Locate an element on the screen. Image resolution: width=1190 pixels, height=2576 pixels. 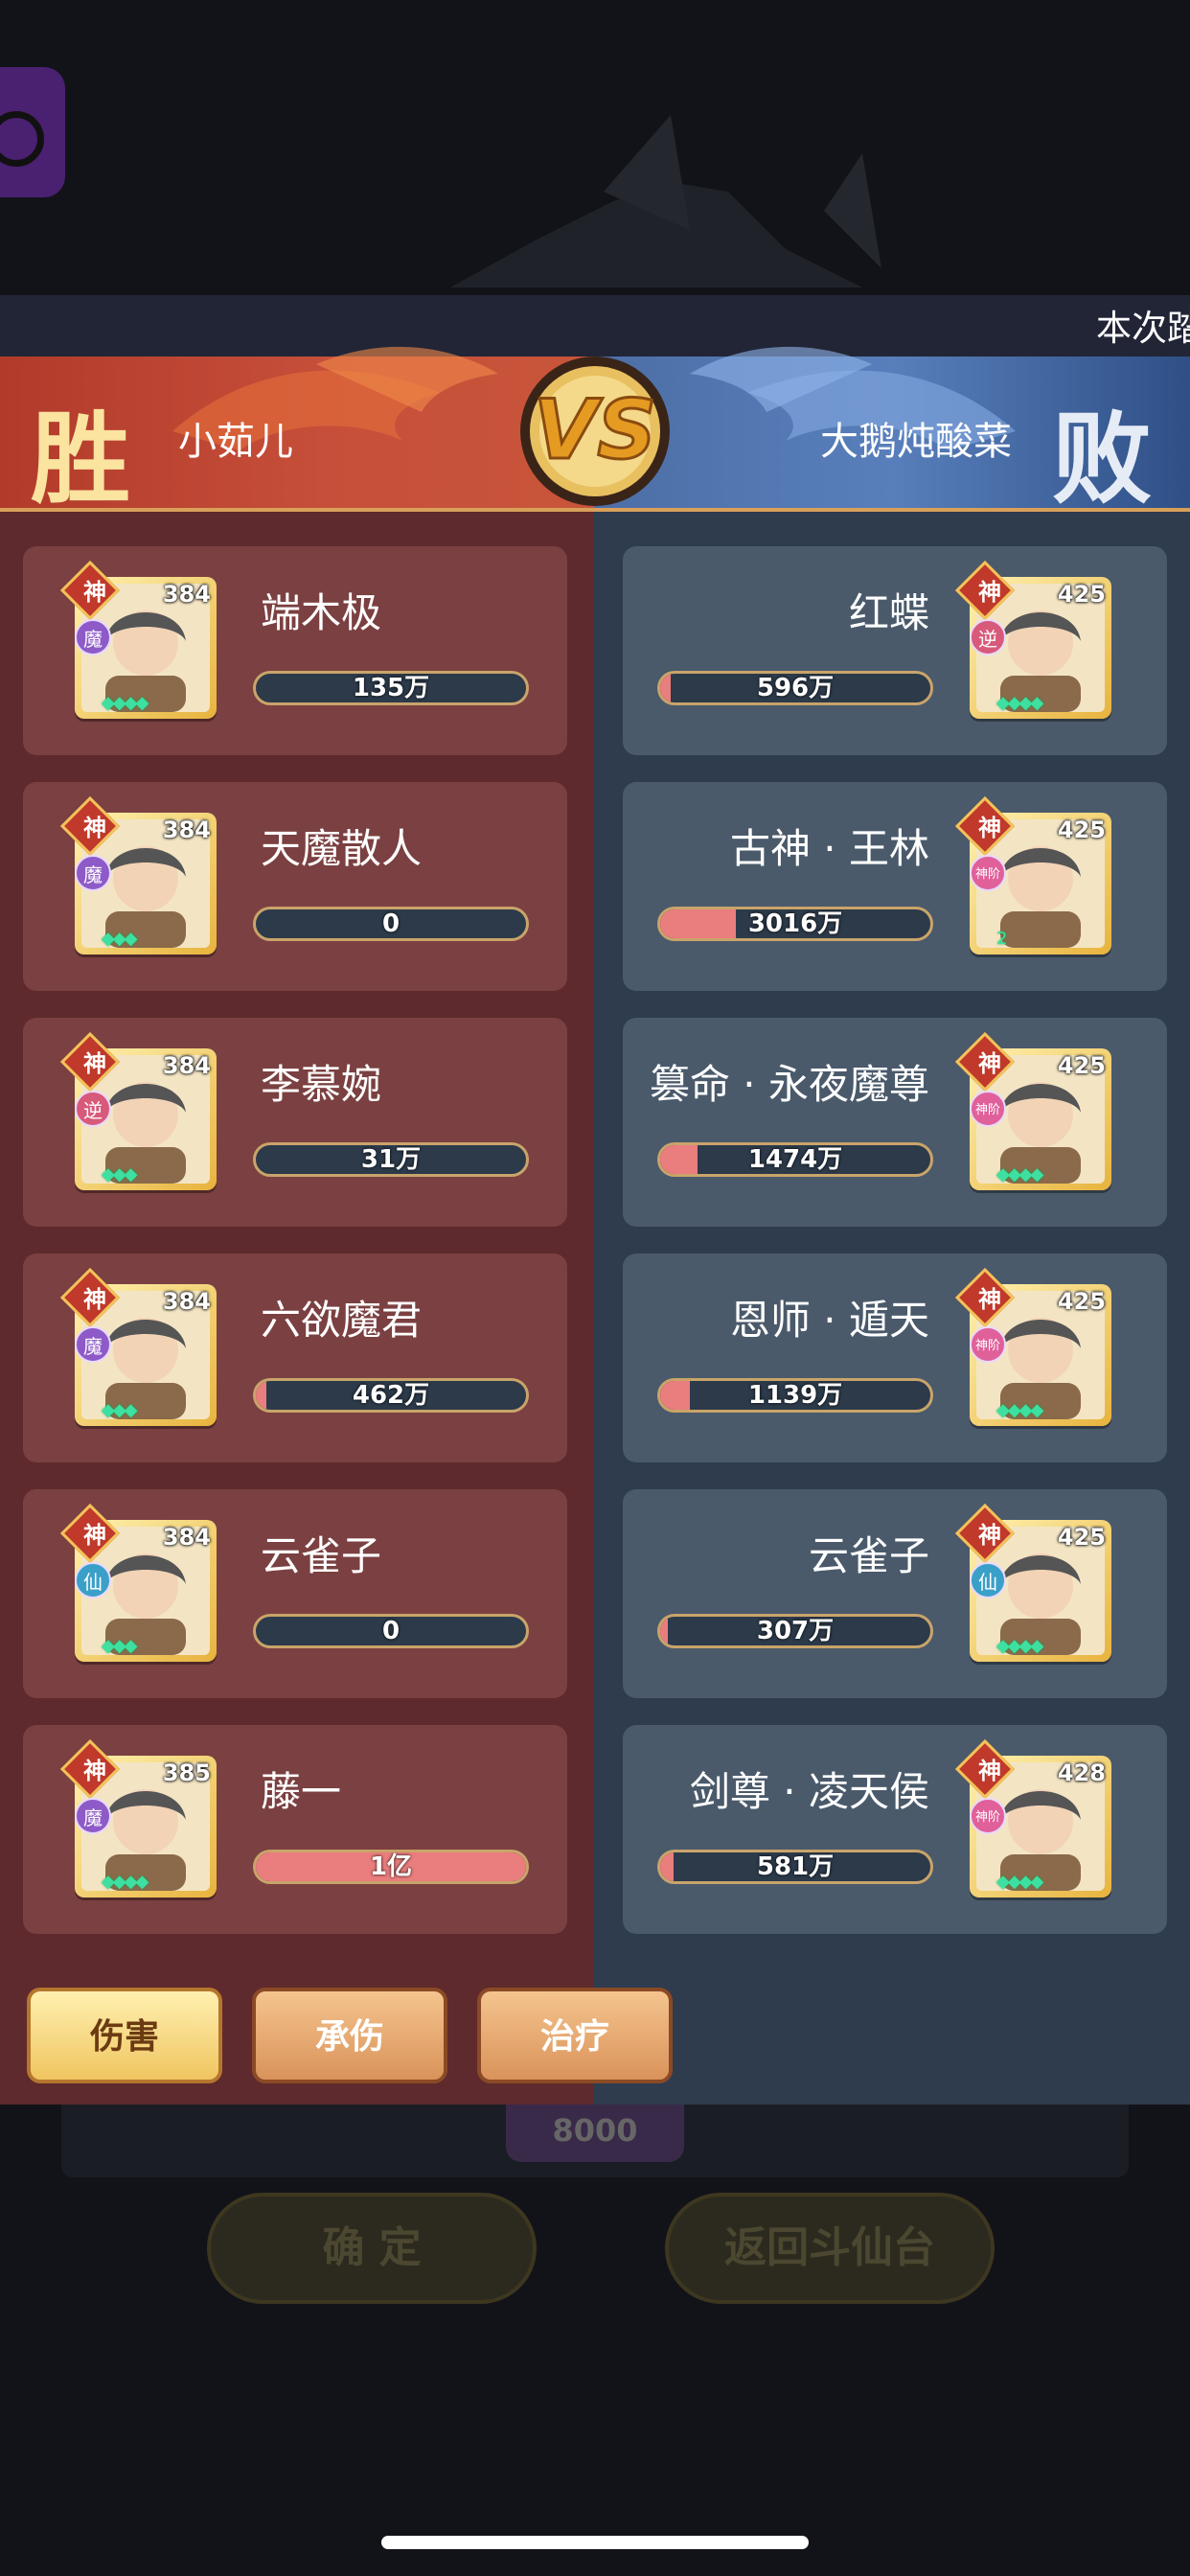
tab-damage-taken: 承伤 is located at coordinates (350, 2035).